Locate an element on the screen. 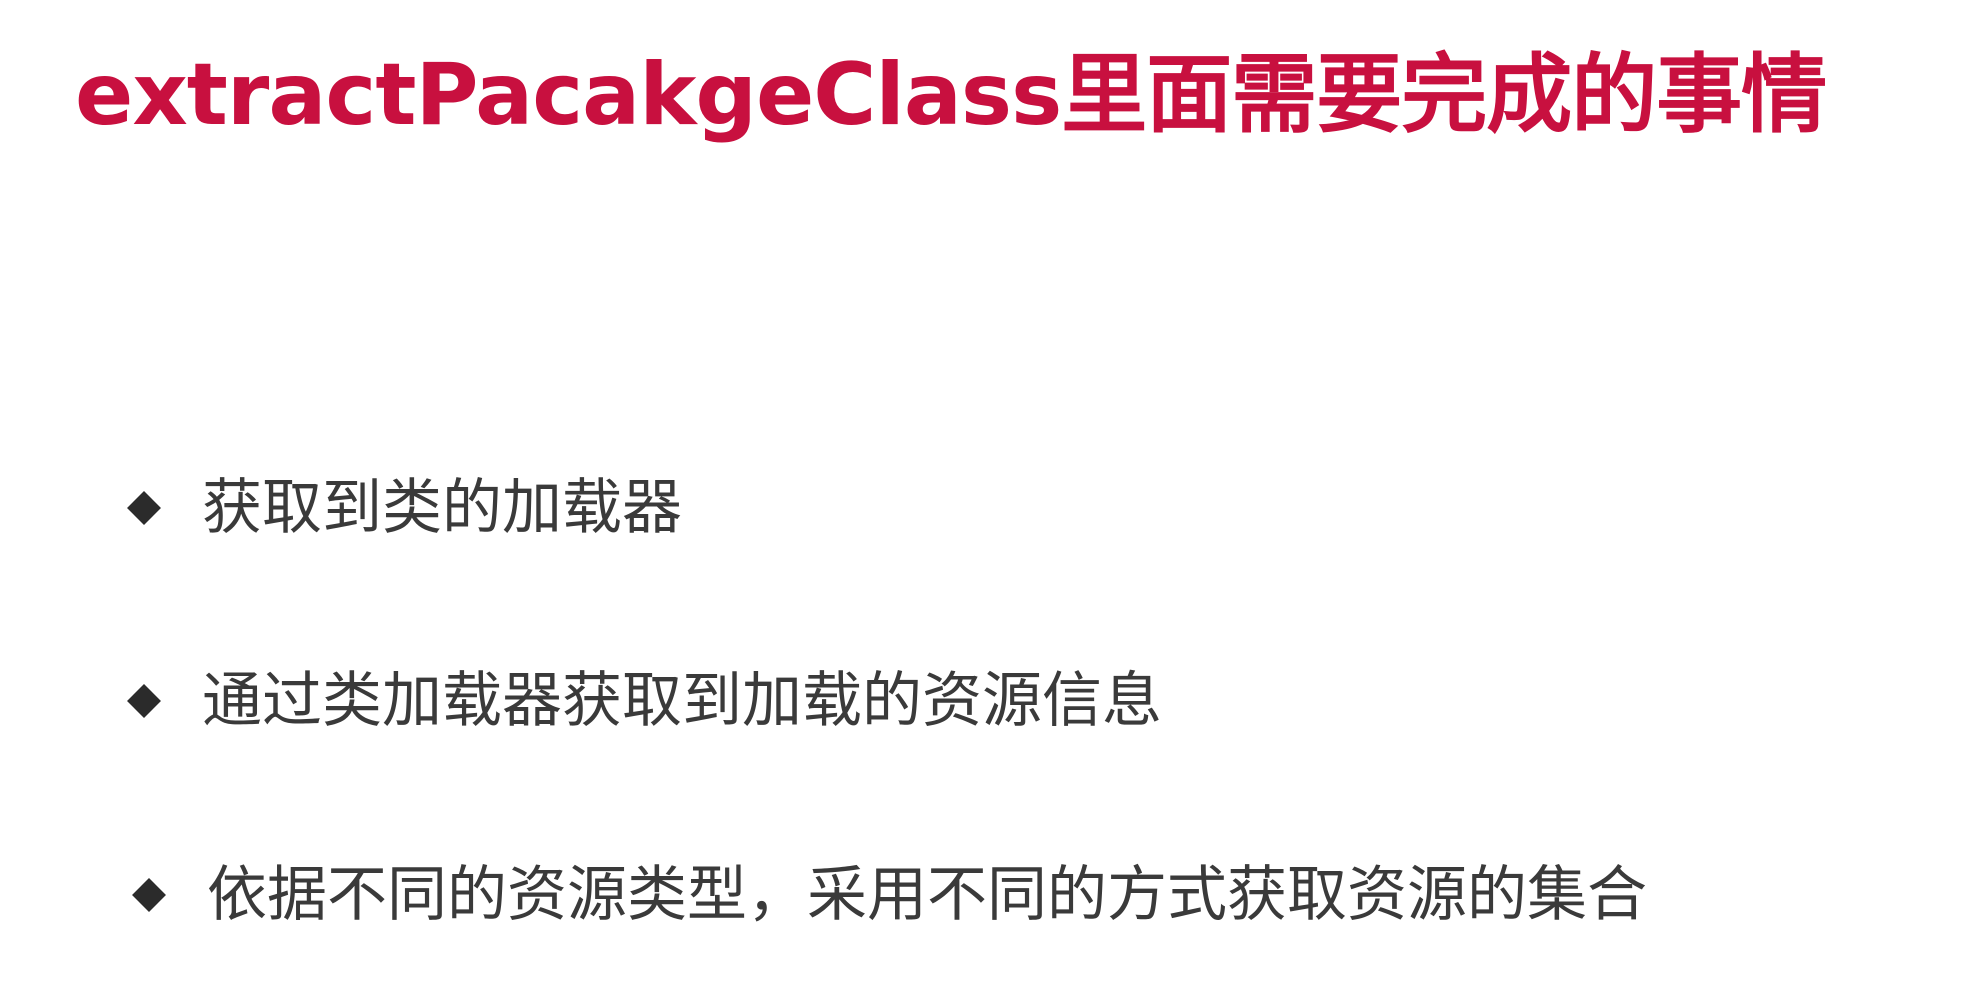 Image resolution: width=1973 pixels, height=993 pixels. bullet-item: 通过类加载器获取到加载的资源信息 is located at coordinates (645, 701).